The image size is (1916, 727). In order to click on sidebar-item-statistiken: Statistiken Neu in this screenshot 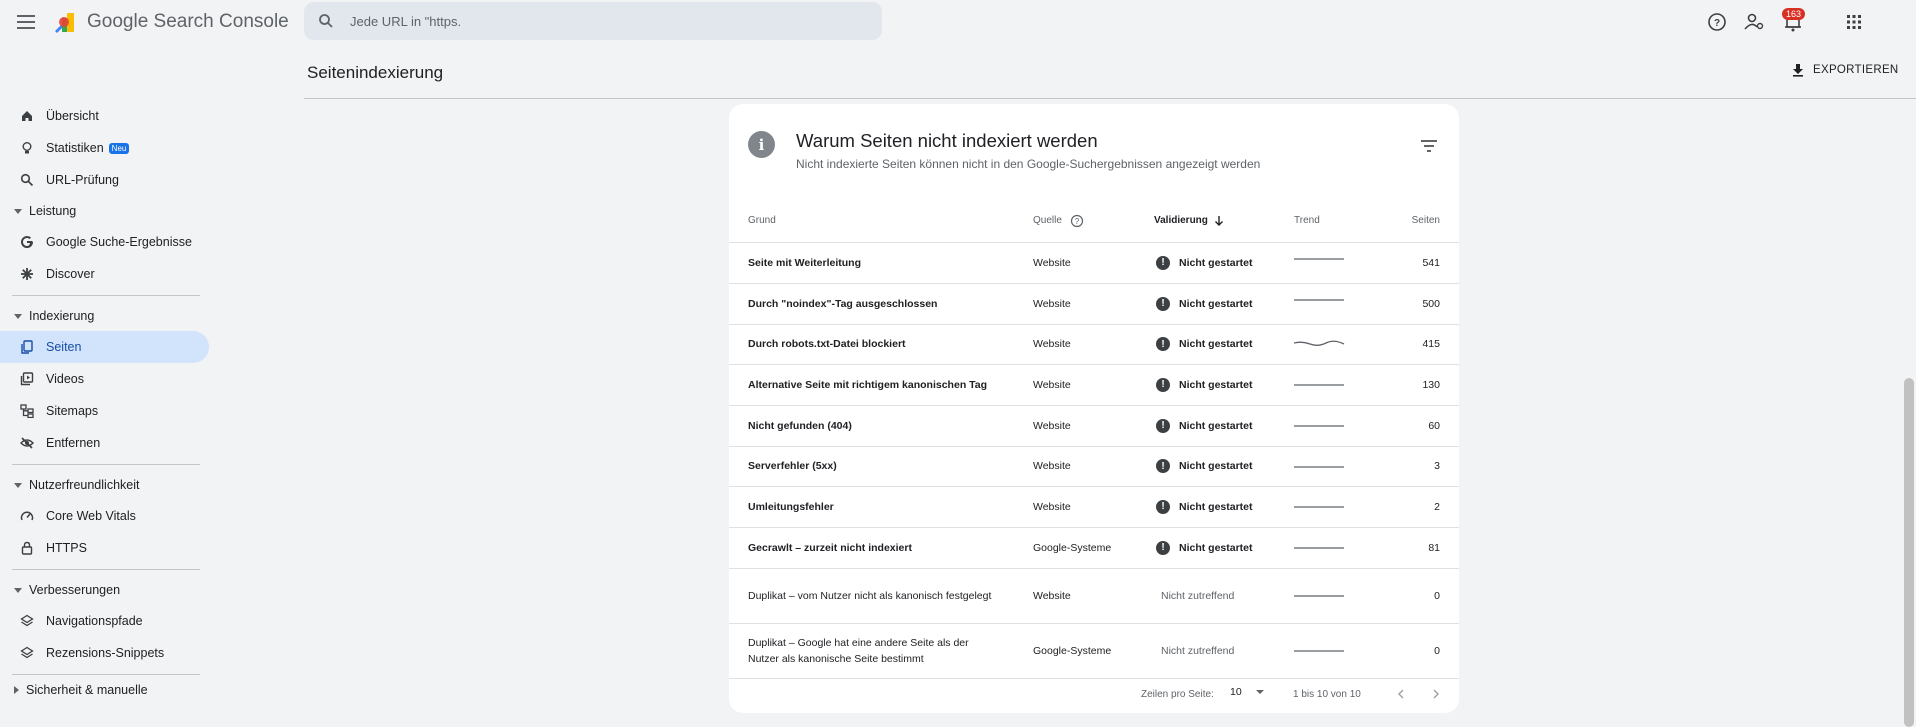, I will do `click(104, 148)`.